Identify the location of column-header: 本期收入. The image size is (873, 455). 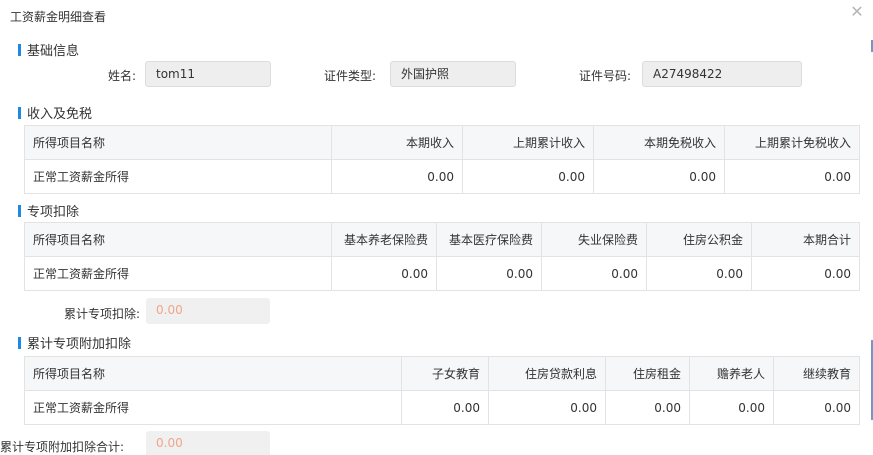
(397, 142).